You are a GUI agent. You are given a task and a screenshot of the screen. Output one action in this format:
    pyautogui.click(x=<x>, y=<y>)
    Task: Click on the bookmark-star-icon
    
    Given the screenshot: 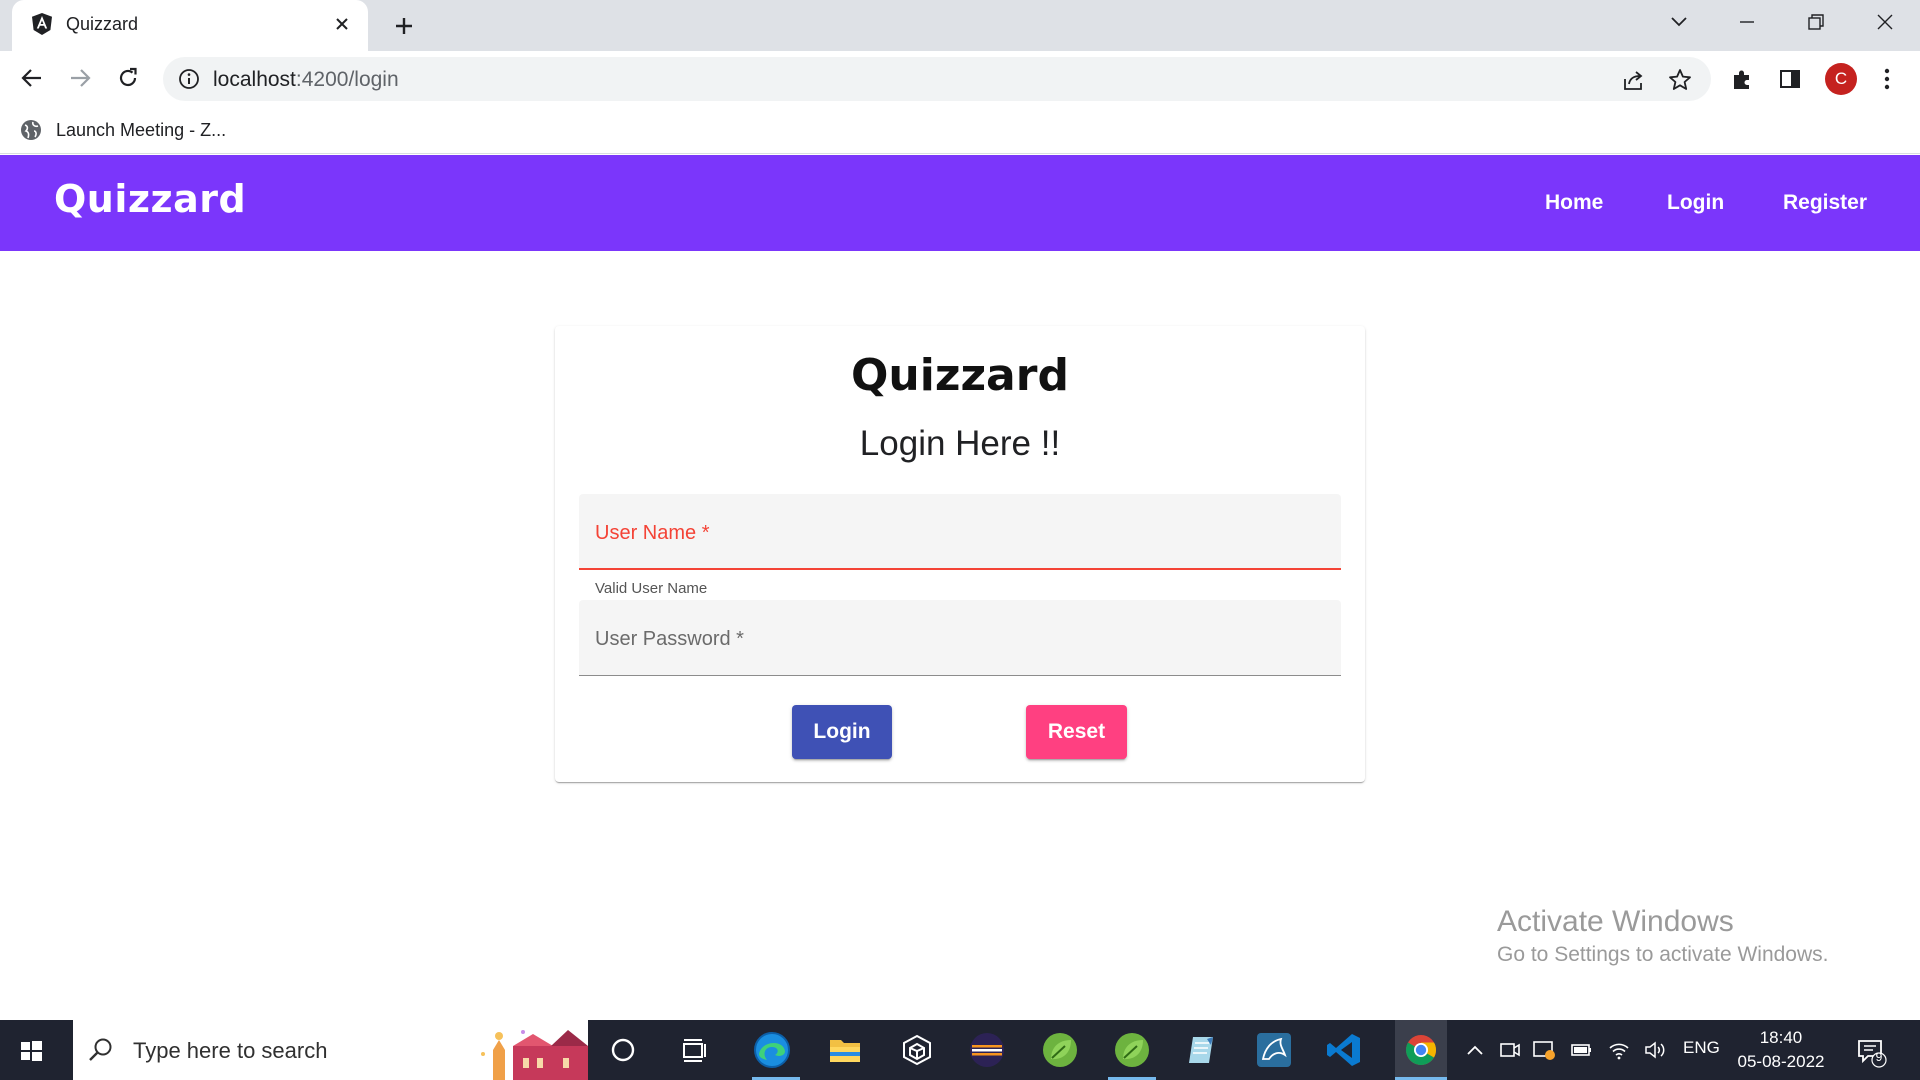 What is the action you would take?
    pyautogui.click(x=1680, y=80)
    